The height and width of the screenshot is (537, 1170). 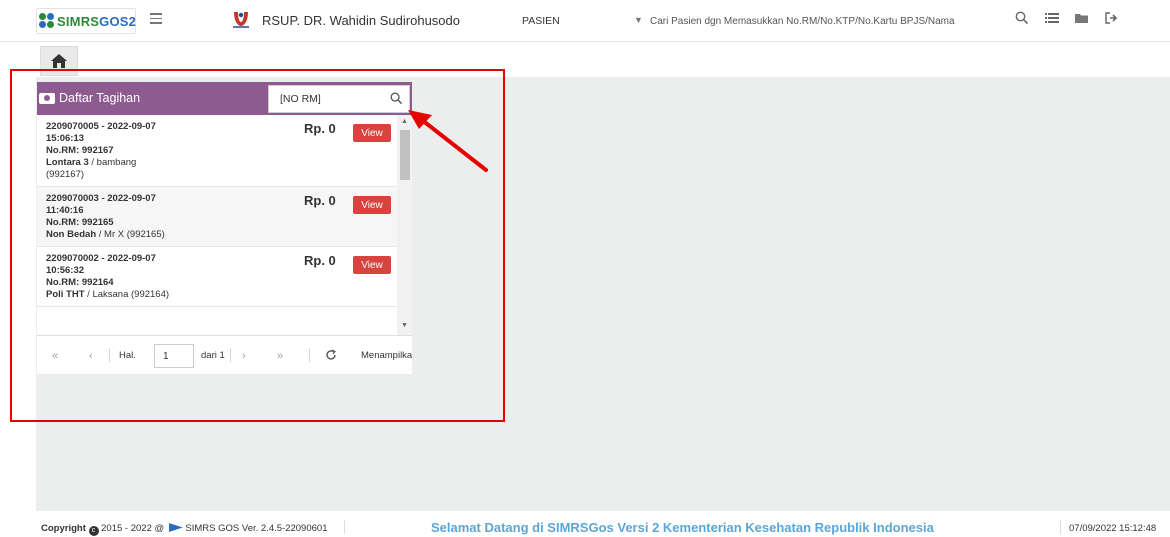 I want to click on logout-icon, so click(x=1112, y=18).